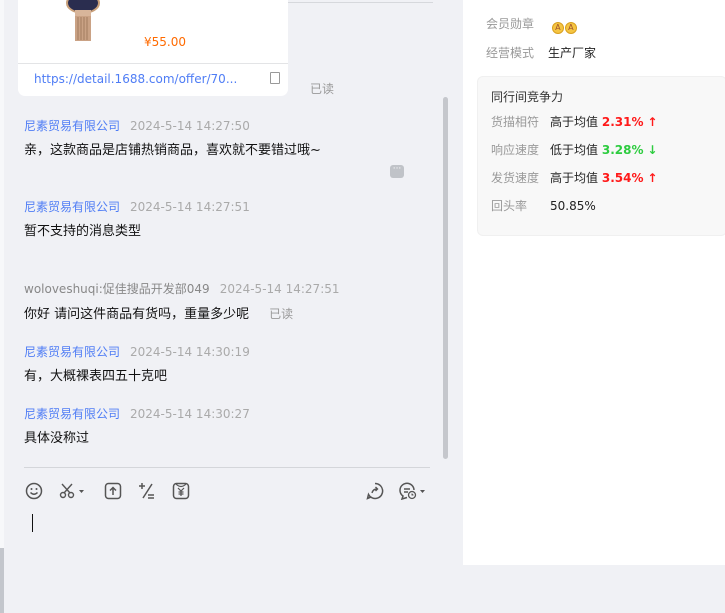  What do you see at coordinates (32, 523) in the screenshot?
I see `message-input-caret` at bounding box center [32, 523].